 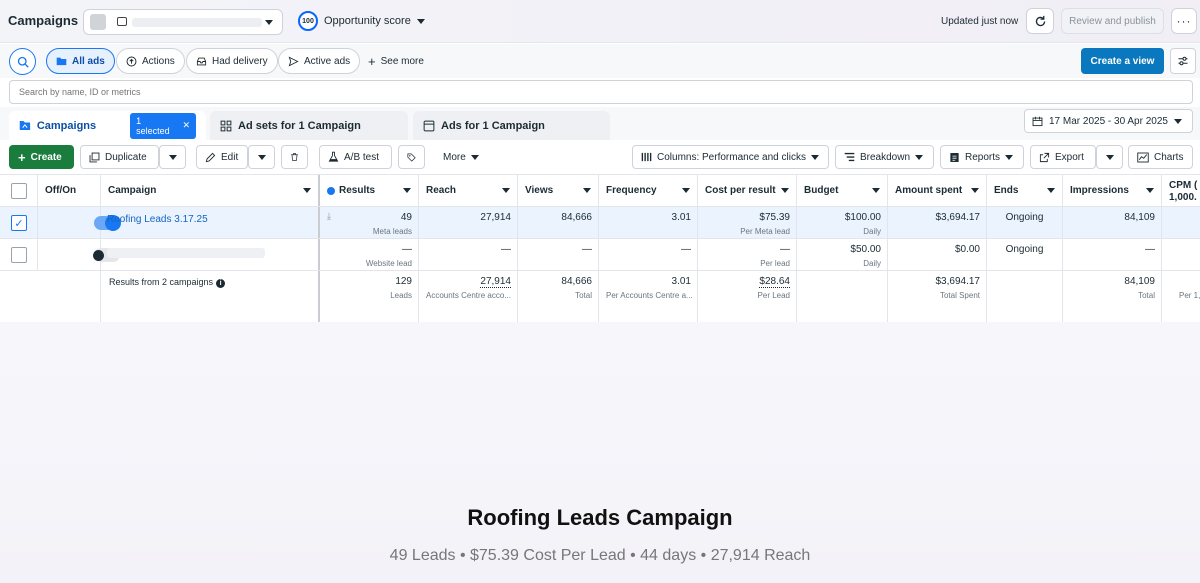 I want to click on results-cell: — Website lead, so click(x=369, y=254).